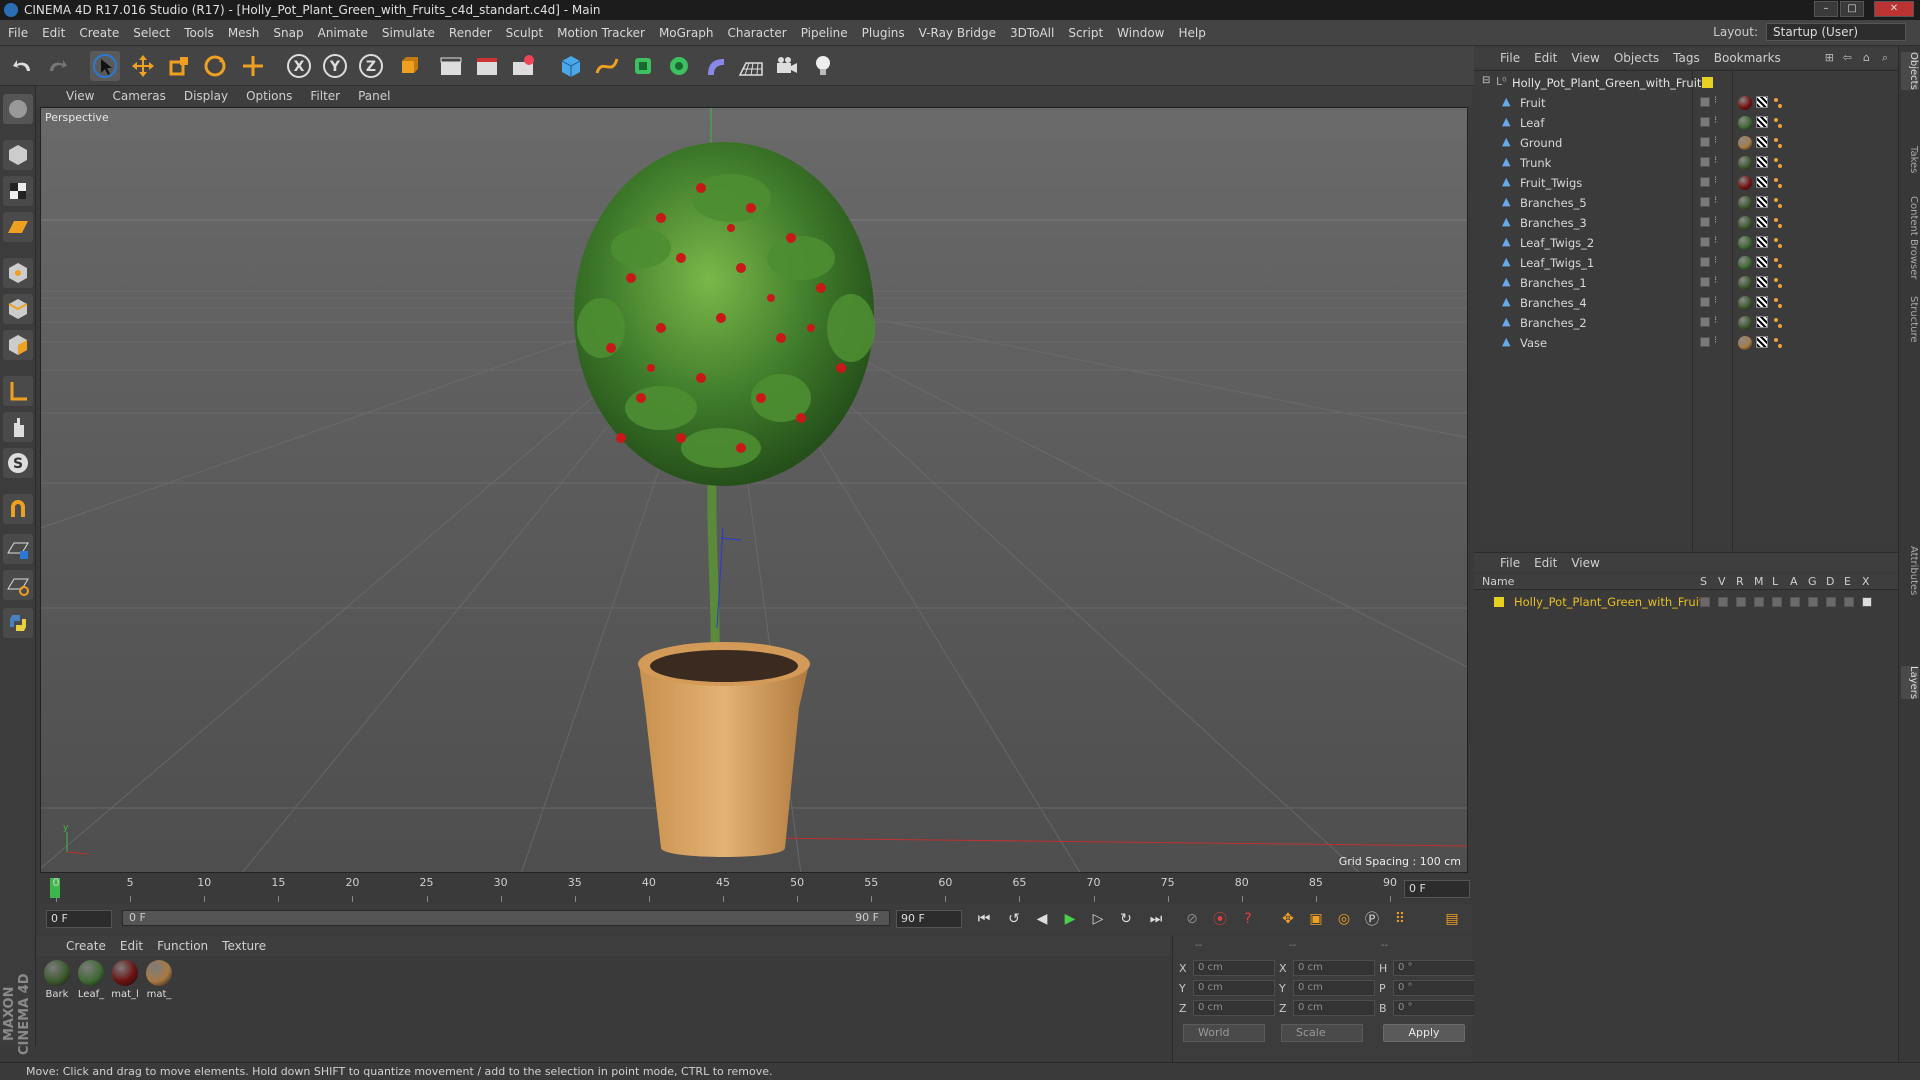  Describe the element at coordinates (1794, 581) in the screenshot. I see `layer-column-a: A` at that location.